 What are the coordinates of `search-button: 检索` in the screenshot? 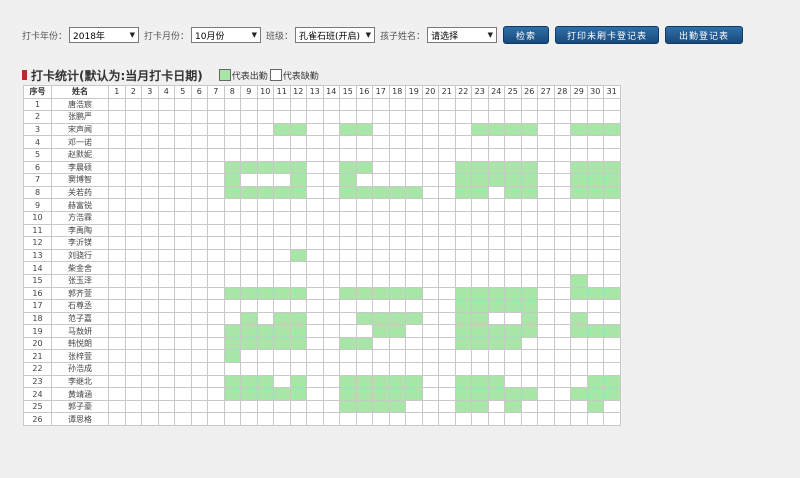 It's located at (526, 35).